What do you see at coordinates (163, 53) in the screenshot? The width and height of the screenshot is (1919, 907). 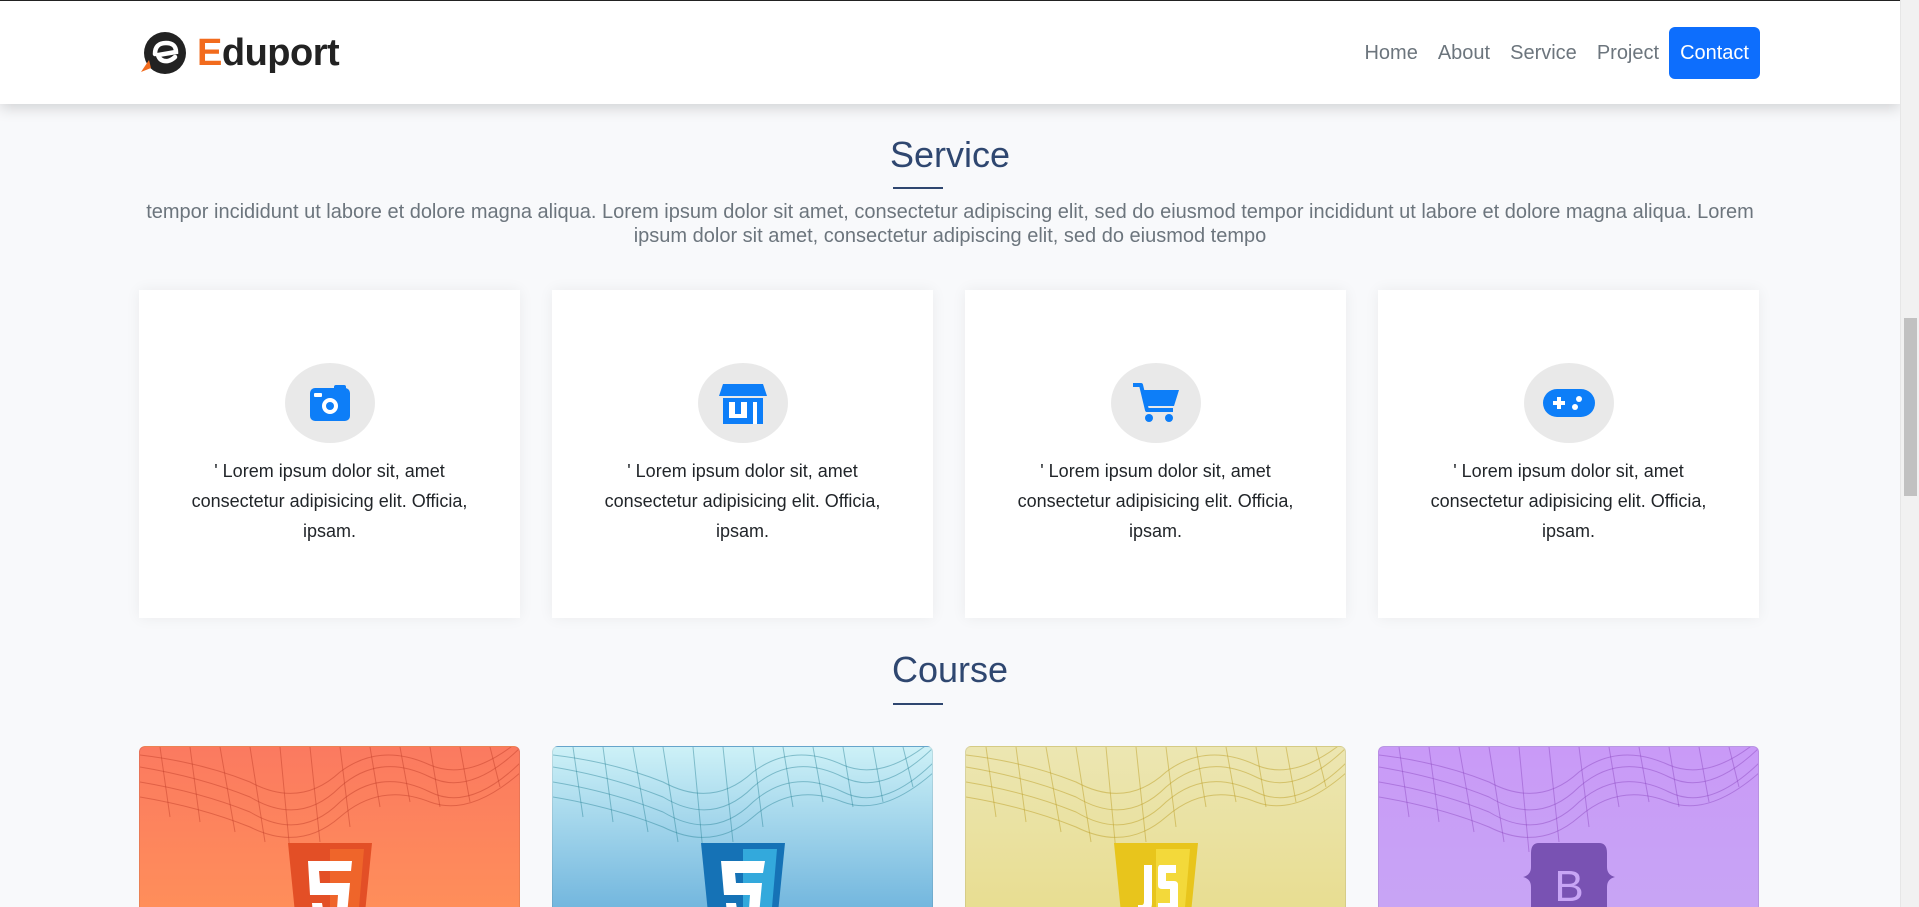 I see `brand-logo-icon` at bounding box center [163, 53].